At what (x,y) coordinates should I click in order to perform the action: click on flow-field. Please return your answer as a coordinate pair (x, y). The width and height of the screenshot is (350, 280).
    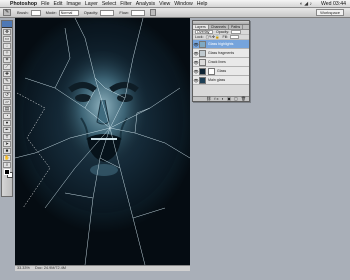
    Looking at the image, I should click on (137, 12).